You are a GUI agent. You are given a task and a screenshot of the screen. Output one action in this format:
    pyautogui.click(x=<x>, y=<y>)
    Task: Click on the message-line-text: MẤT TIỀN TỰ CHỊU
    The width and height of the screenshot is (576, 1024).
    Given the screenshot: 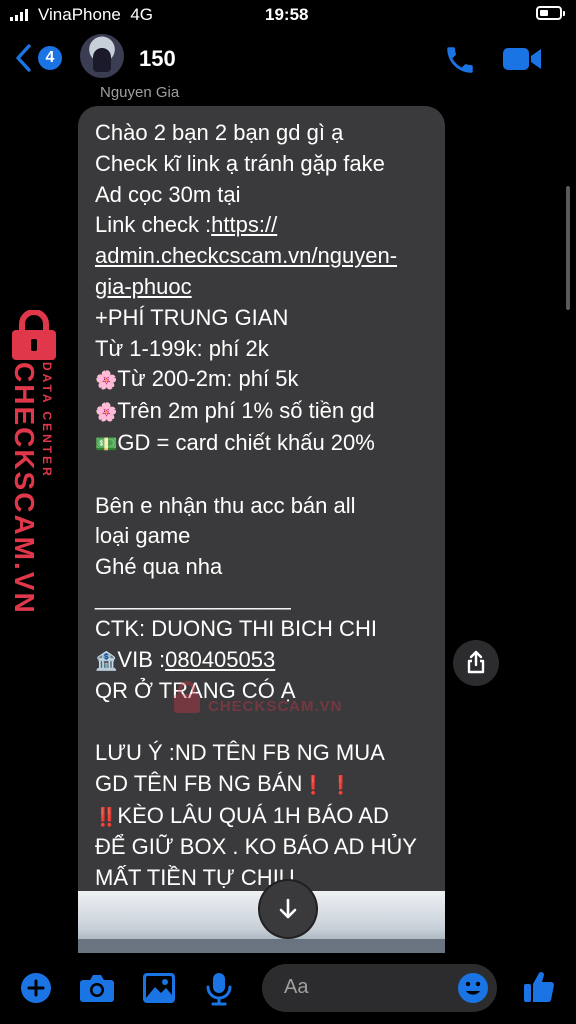 What is the action you would take?
    pyautogui.click(x=195, y=878)
    